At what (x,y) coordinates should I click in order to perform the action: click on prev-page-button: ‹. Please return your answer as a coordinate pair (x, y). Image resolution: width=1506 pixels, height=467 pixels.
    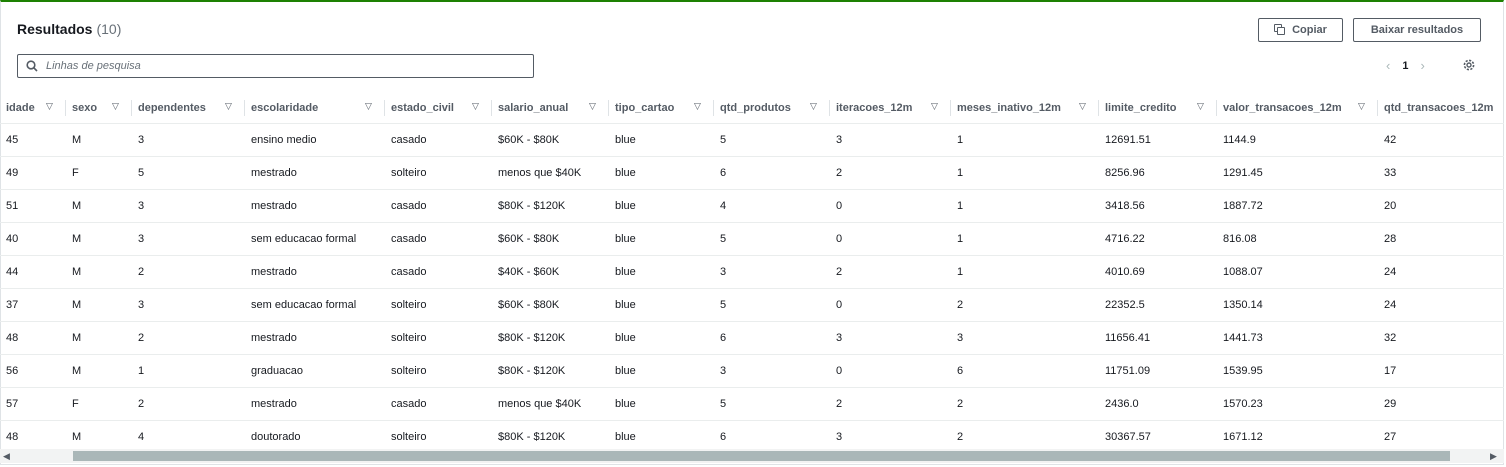
    Looking at the image, I should click on (1388, 65).